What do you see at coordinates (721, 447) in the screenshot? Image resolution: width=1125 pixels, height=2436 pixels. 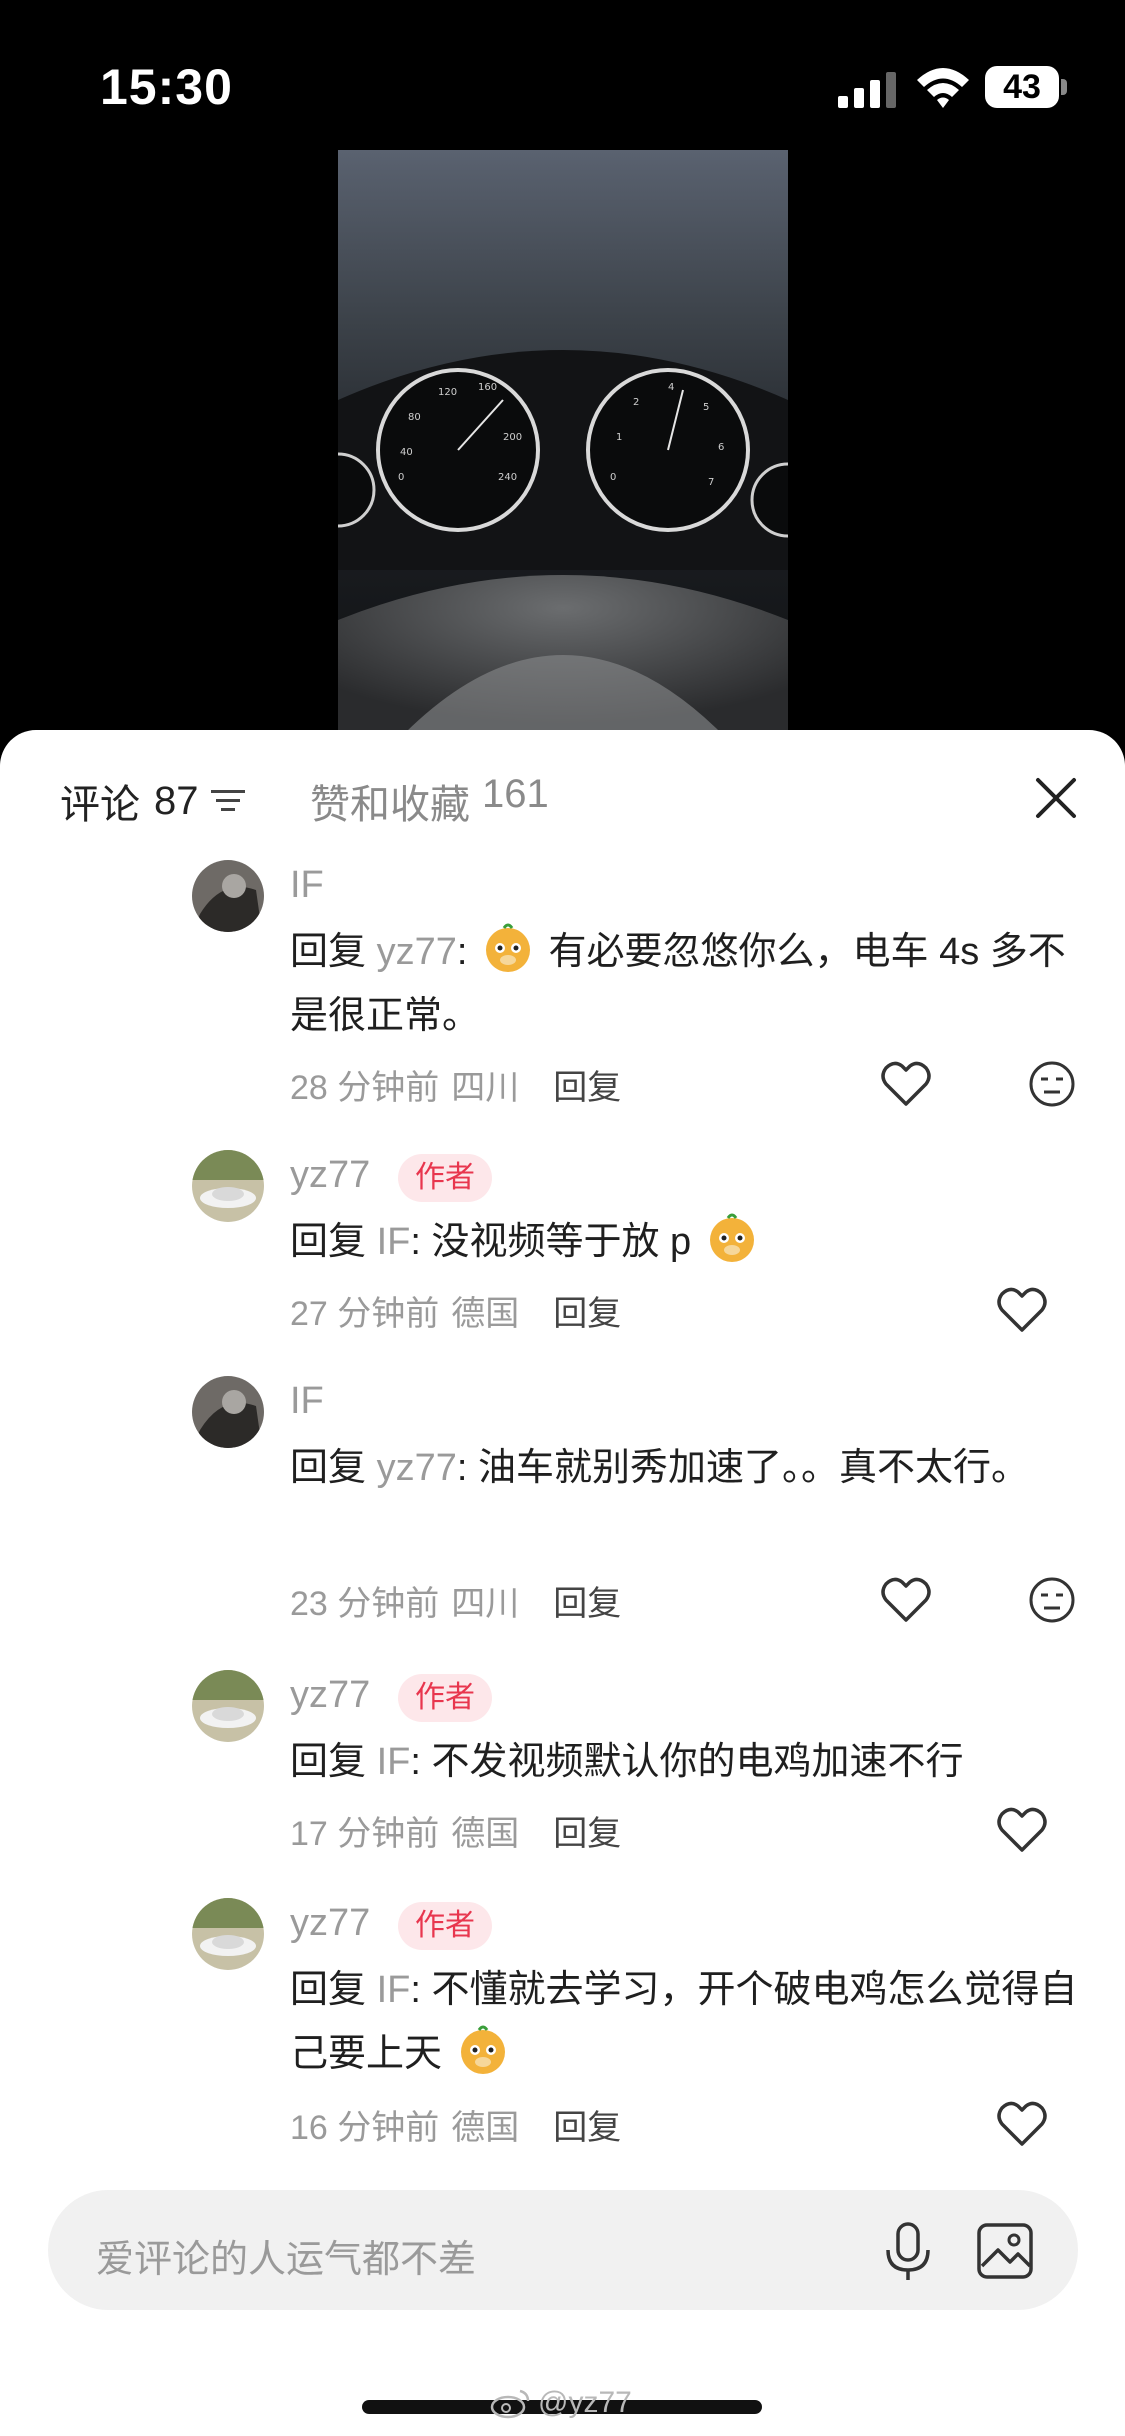 I see `svg-text: 6` at bounding box center [721, 447].